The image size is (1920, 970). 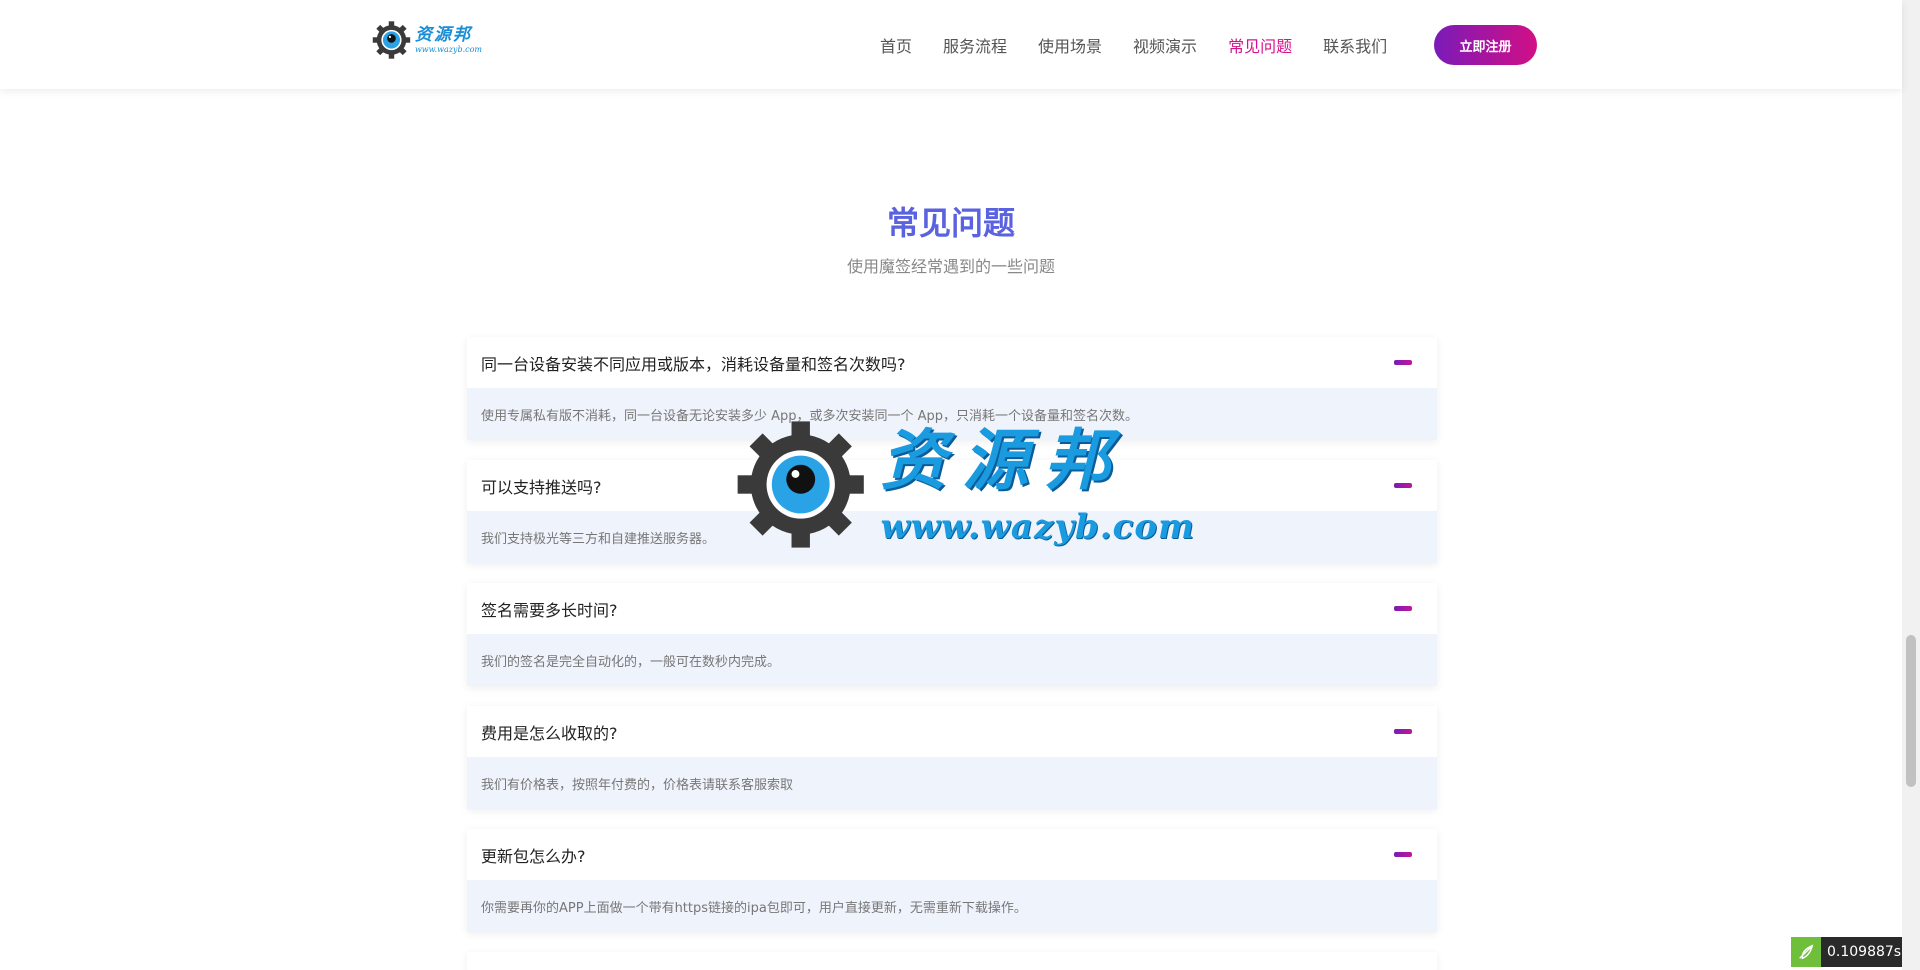 I want to click on faq-question: 同一台设备安装不同应用或版本，消耗设备量和签名次数吗?, so click(x=952, y=362).